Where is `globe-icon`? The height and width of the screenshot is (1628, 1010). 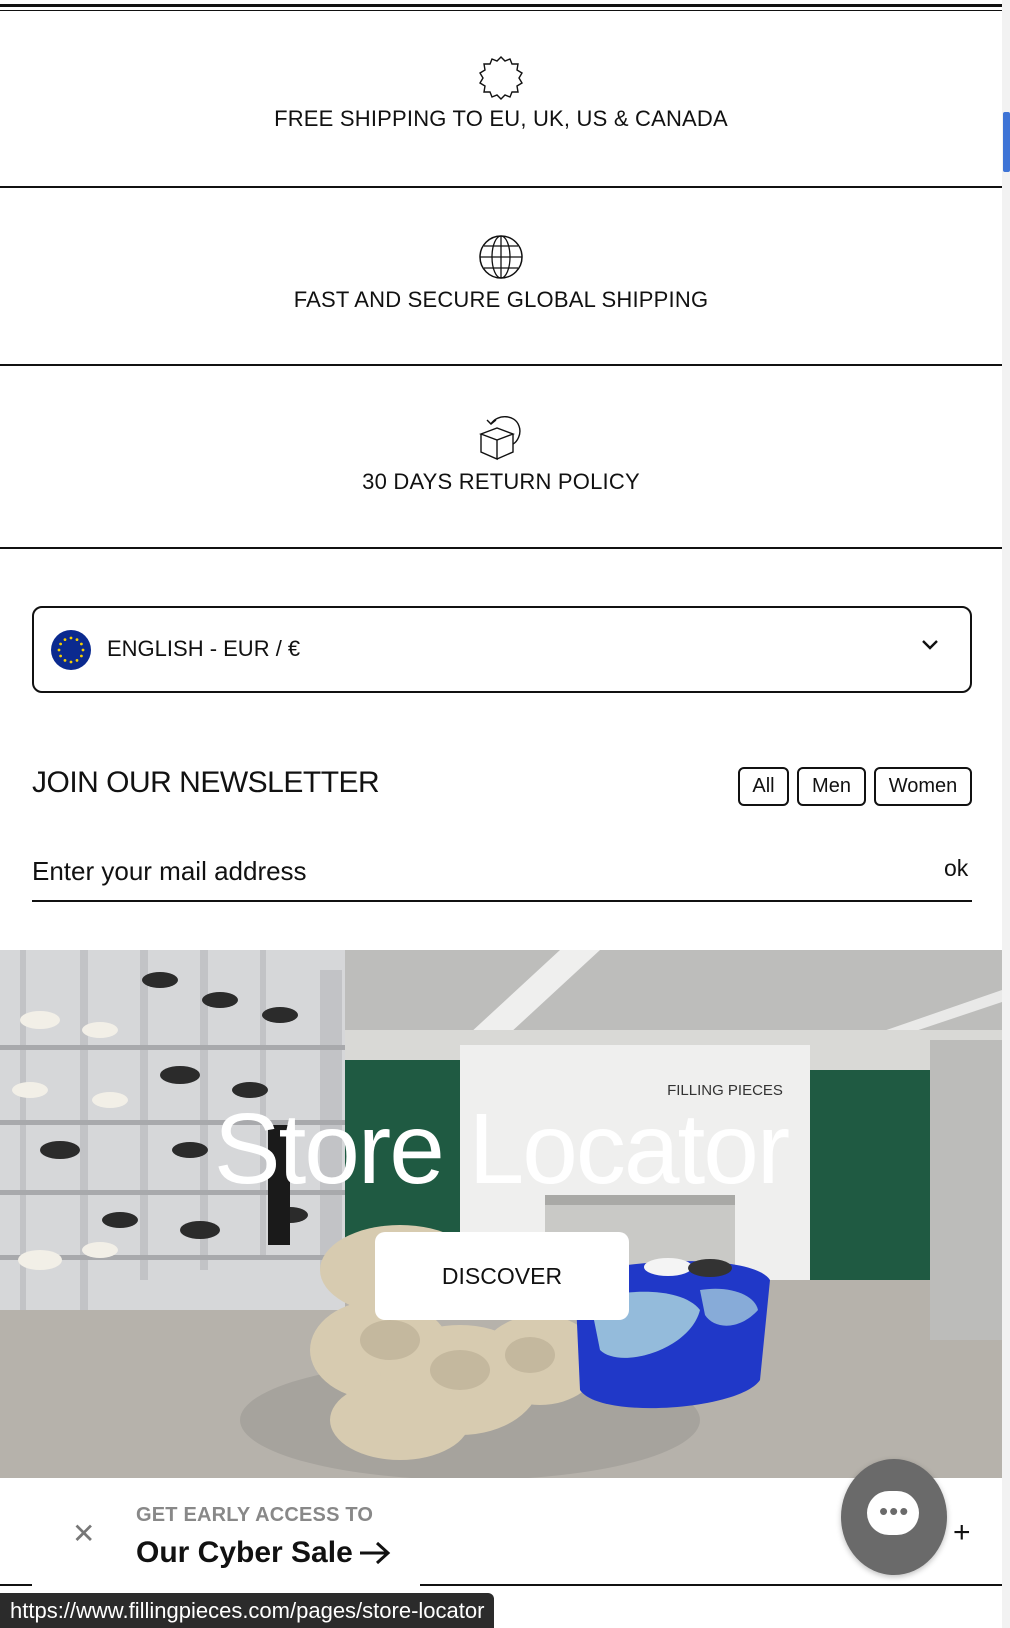
globe-icon is located at coordinates (501, 257).